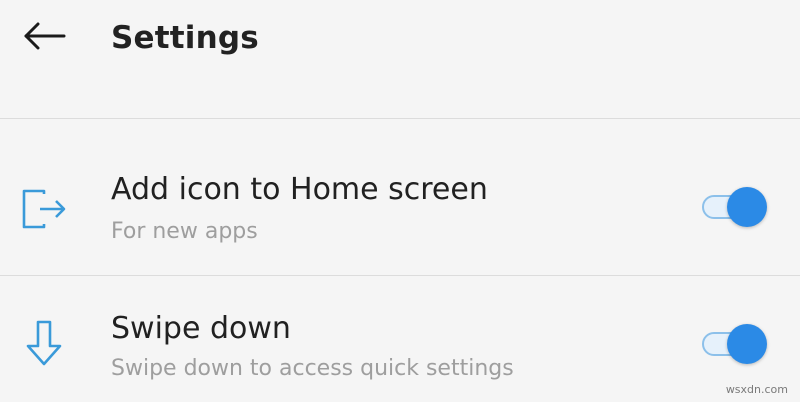 The height and width of the screenshot is (402, 800). Describe the element at coordinates (184, 231) in the screenshot. I see `setting-subtitle: For new apps` at that location.